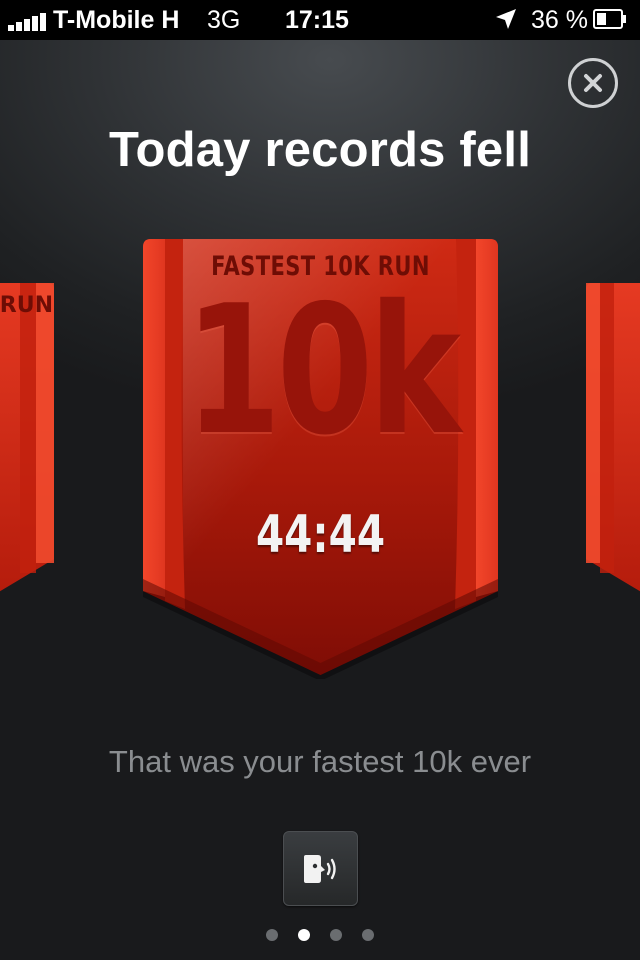  I want to click on record-message: That was your fastest 10k ever, so click(320, 761).